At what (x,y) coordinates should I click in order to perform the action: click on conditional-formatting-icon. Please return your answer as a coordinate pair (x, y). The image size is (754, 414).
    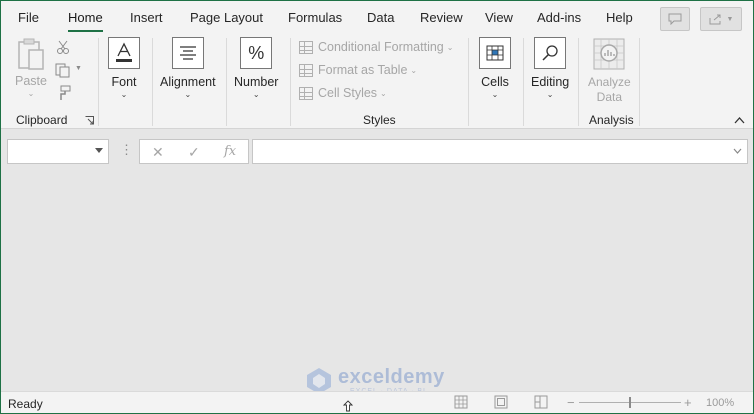
    Looking at the image, I should click on (306, 47).